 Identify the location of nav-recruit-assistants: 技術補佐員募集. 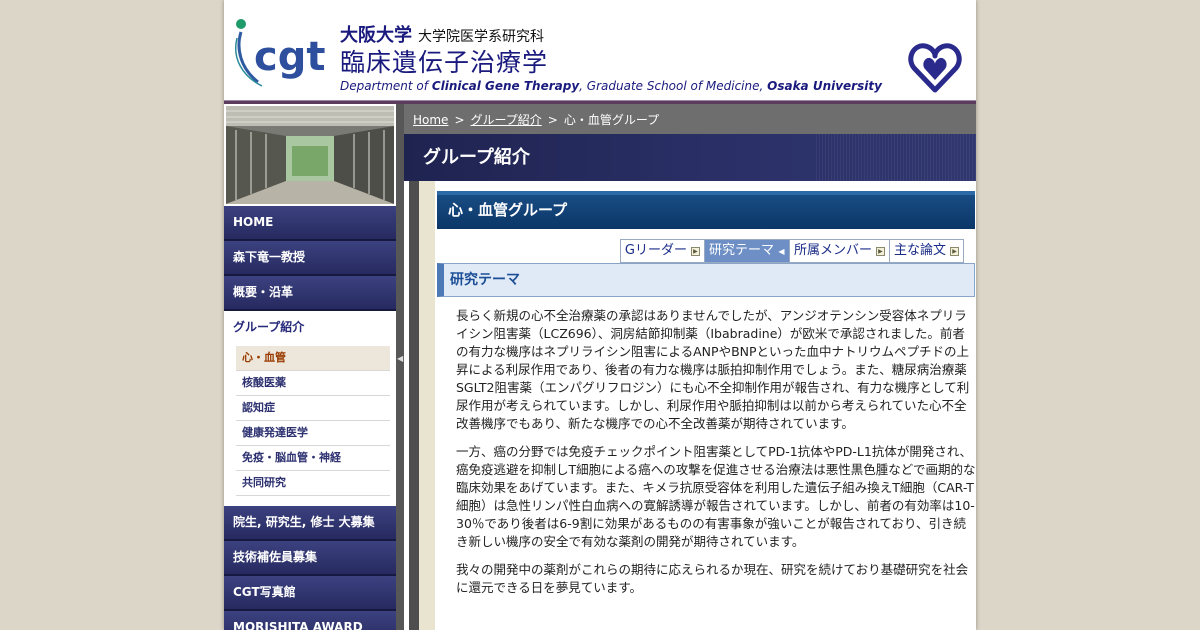
(310, 558).